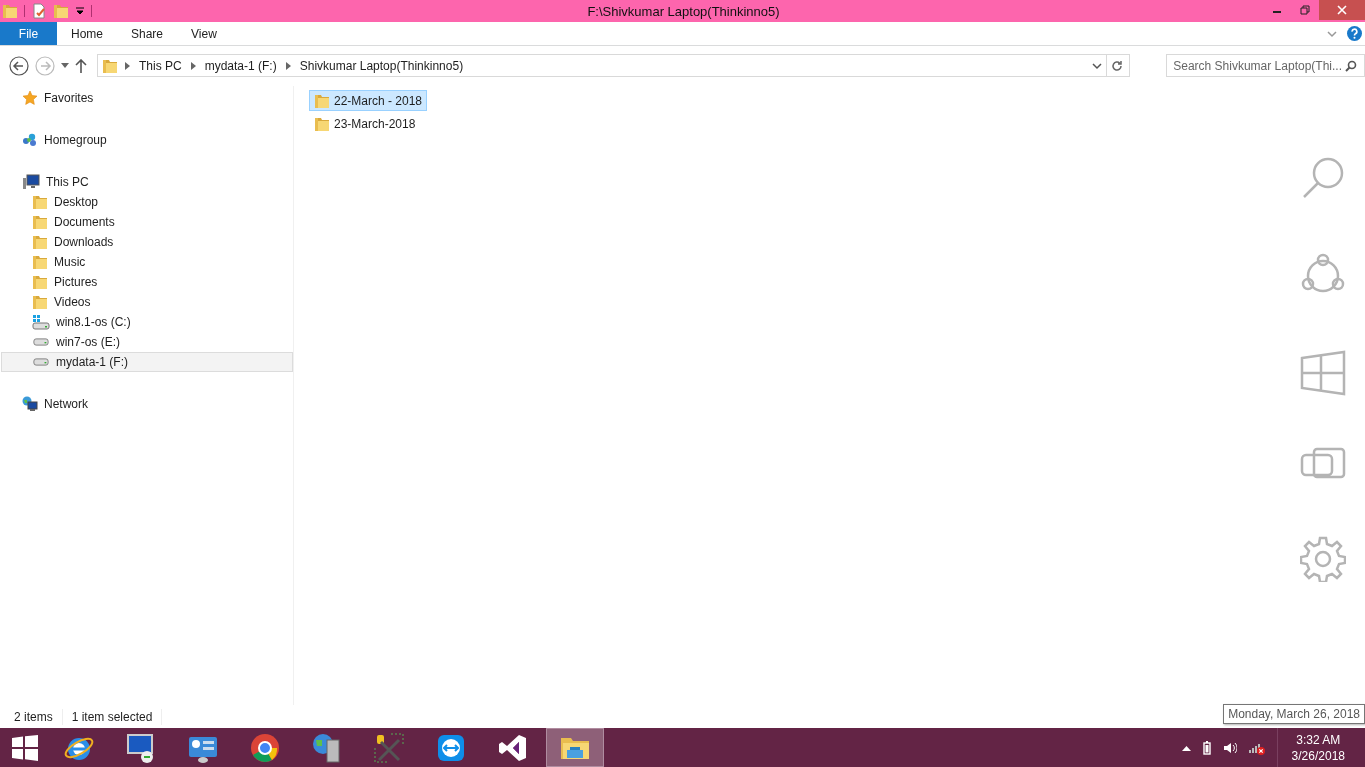 This screenshot has width=1365, height=767. I want to click on window-title: F:\Shivkumar Laptop(Thinkinno5), so click(683, 11).